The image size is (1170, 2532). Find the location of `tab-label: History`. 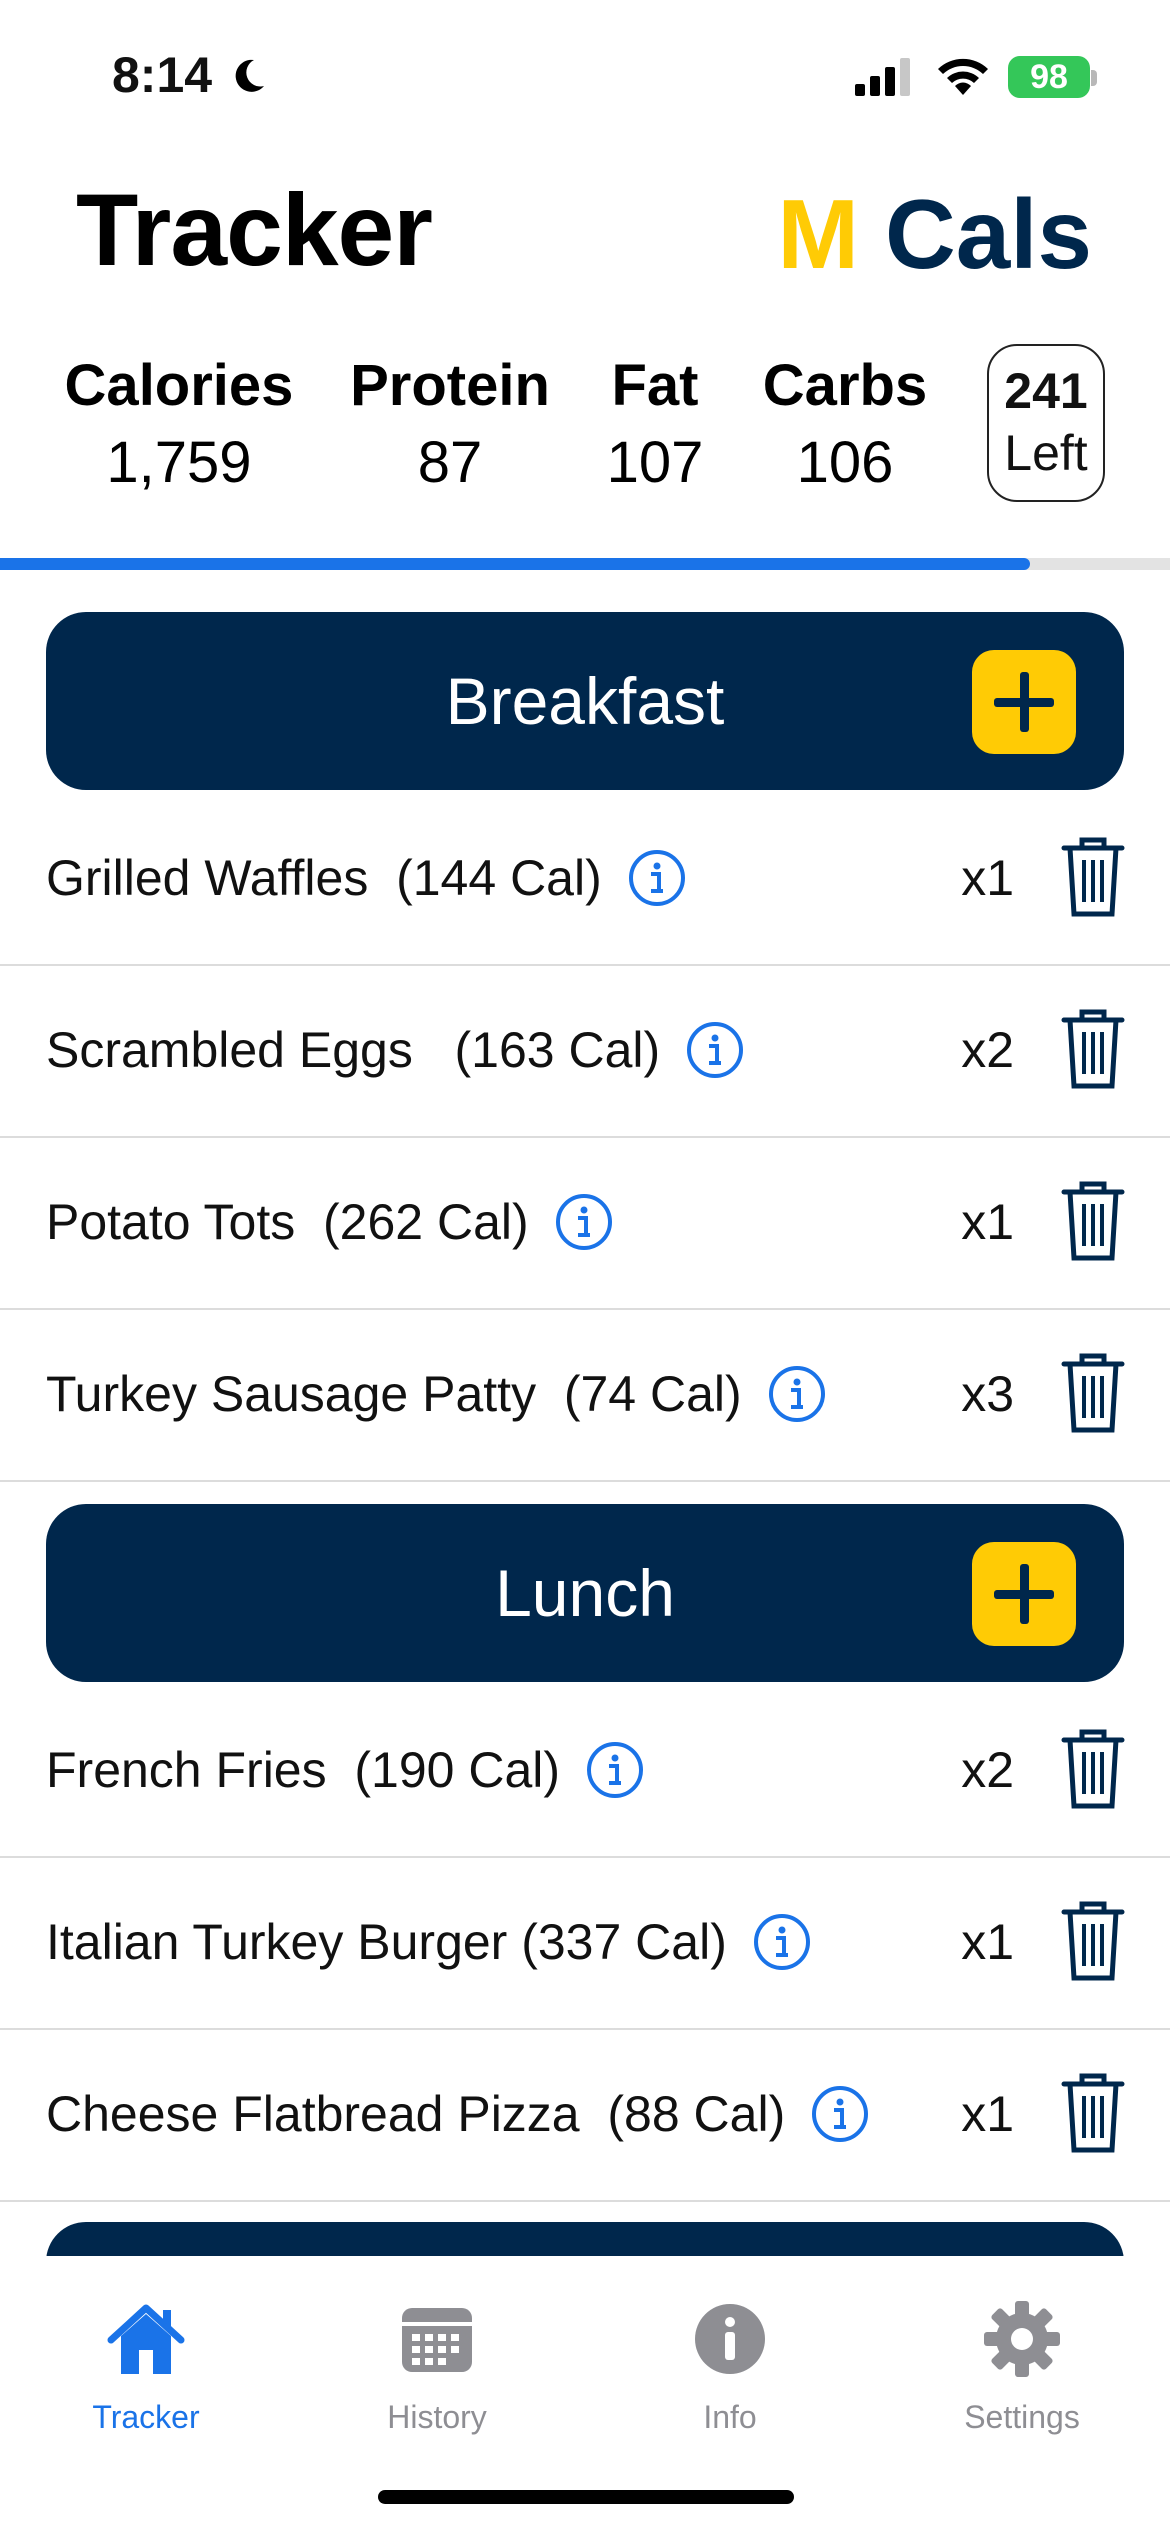

tab-label: History is located at coordinates (437, 2417).